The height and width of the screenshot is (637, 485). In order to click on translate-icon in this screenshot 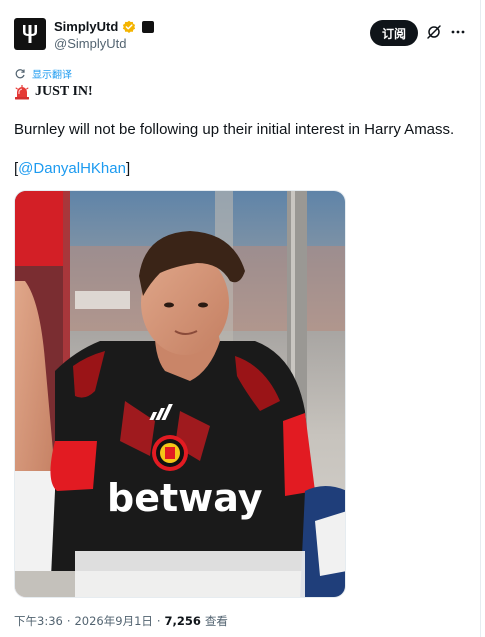, I will do `click(20, 73)`.